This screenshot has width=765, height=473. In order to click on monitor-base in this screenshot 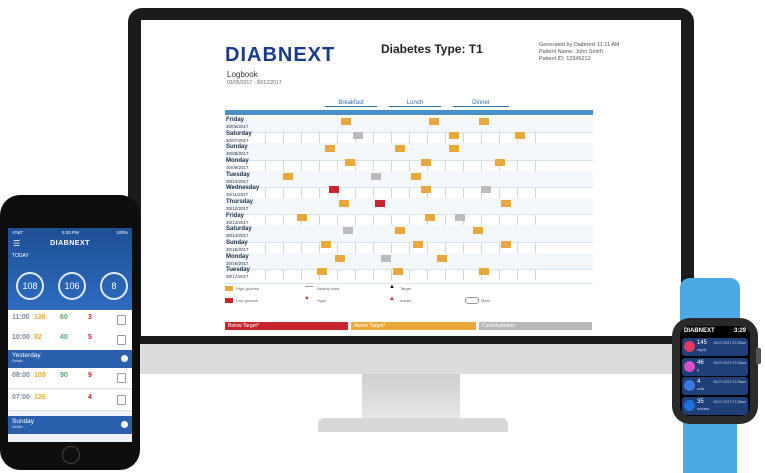, I will do `click(413, 425)`.